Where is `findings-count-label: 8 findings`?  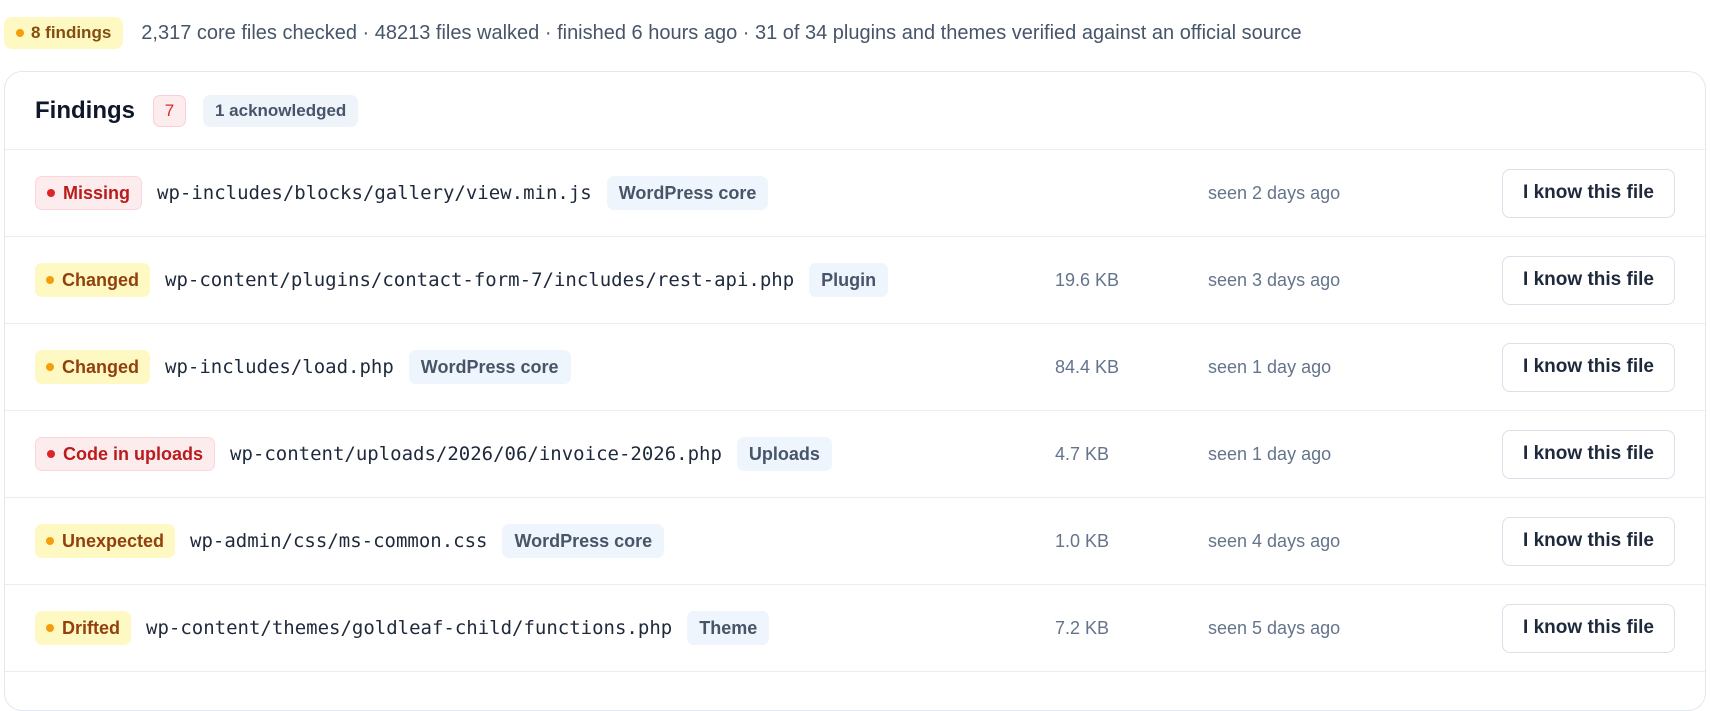 findings-count-label: 8 findings is located at coordinates (71, 32).